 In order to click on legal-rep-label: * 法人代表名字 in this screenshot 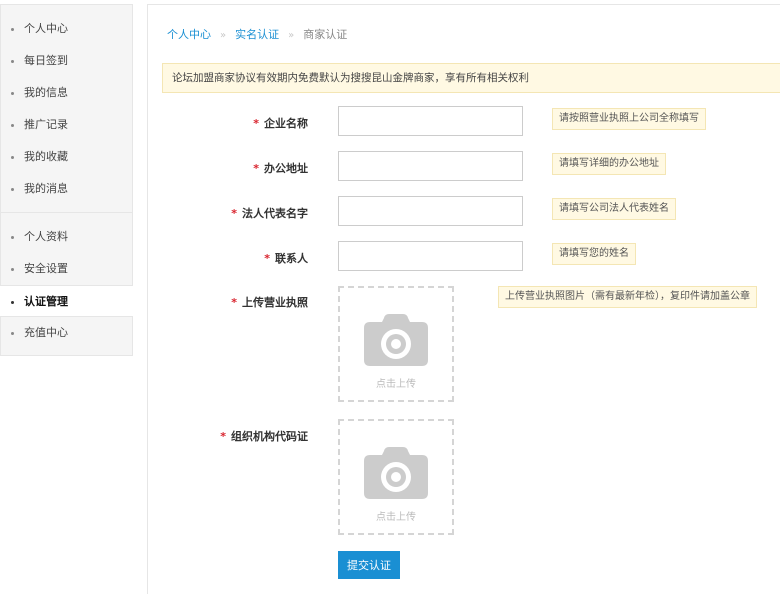, I will do `click(269, 213)`.